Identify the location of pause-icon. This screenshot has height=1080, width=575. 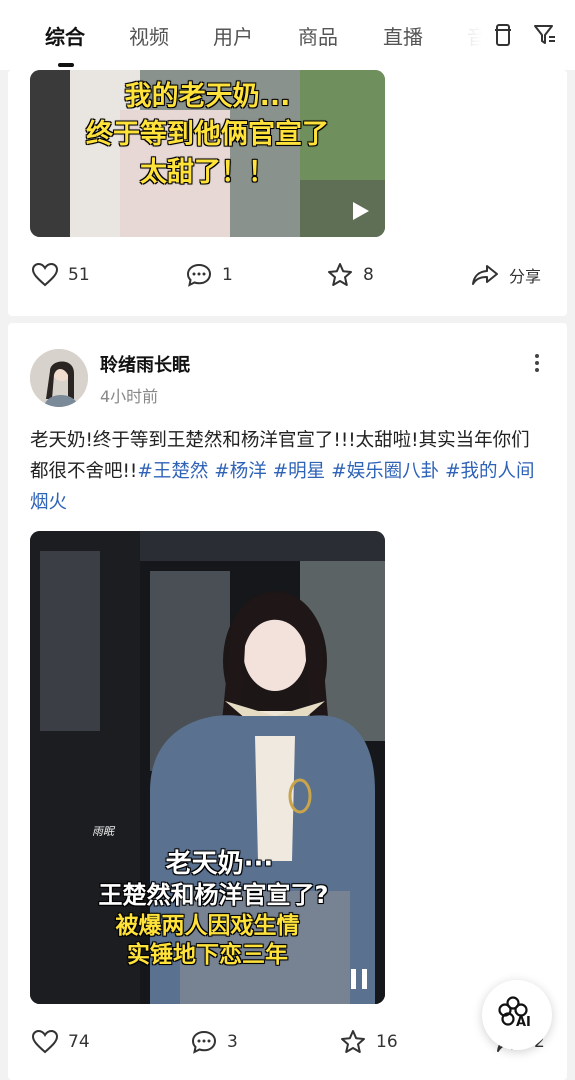
(359, 981).